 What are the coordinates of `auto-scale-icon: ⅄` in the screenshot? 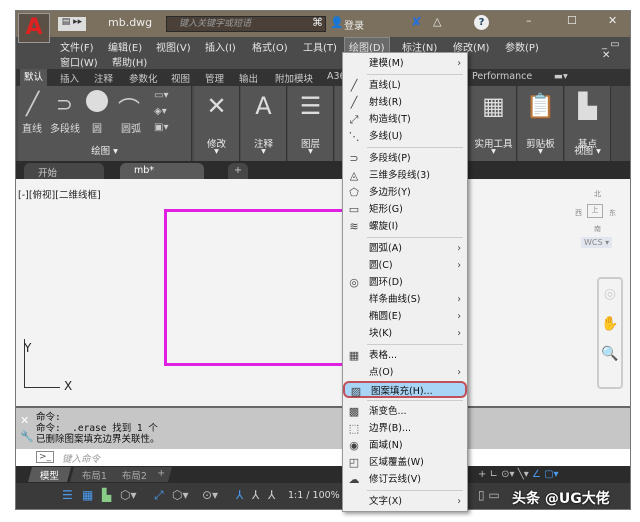 It's located at (271, 495).